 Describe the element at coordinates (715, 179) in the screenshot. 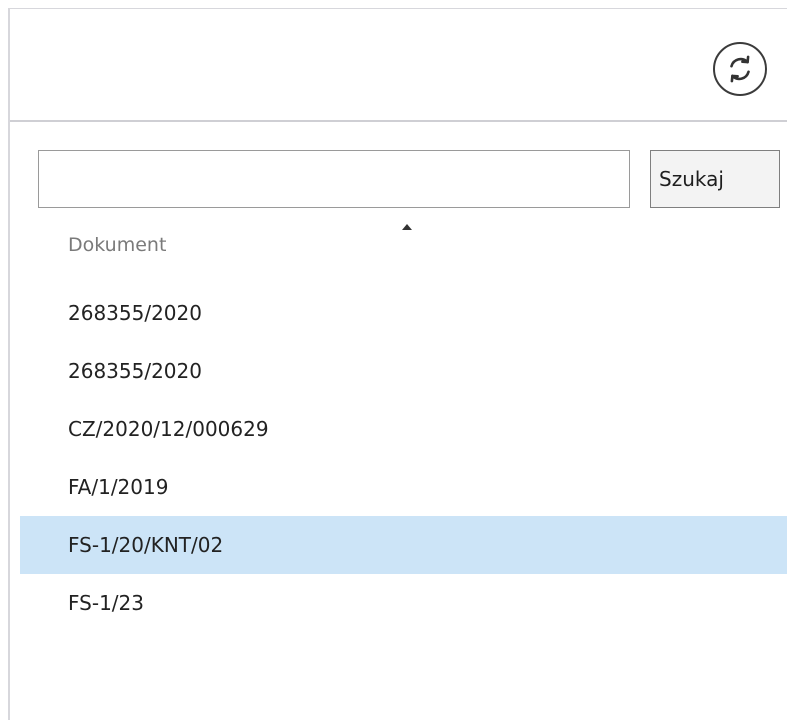

I see `search-button: Szukaj` at that location.